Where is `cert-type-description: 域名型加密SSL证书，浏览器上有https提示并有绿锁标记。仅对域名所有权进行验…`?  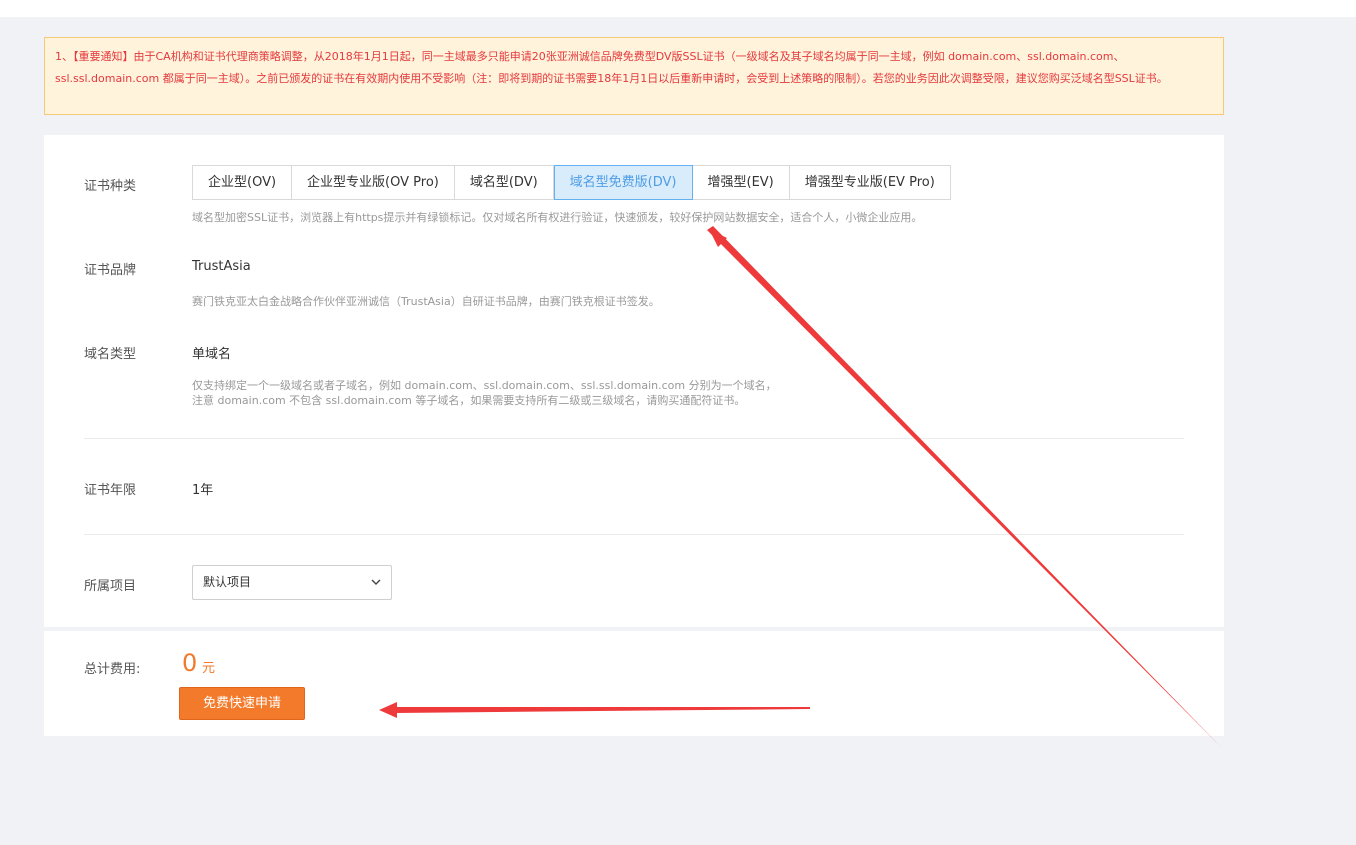 cert-type-description: 域名型加密SSL证书，浏览器上有https提示并有绿锁标记。仅对域名所有权进行验… is located at coordinates (557, 217).